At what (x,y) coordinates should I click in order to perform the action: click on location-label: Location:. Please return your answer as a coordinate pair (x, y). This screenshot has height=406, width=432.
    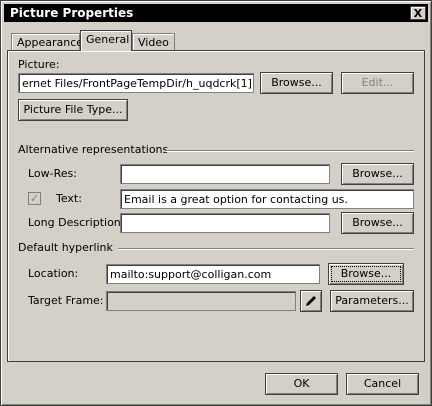
    Looking at the image, I should click on (53, 273).